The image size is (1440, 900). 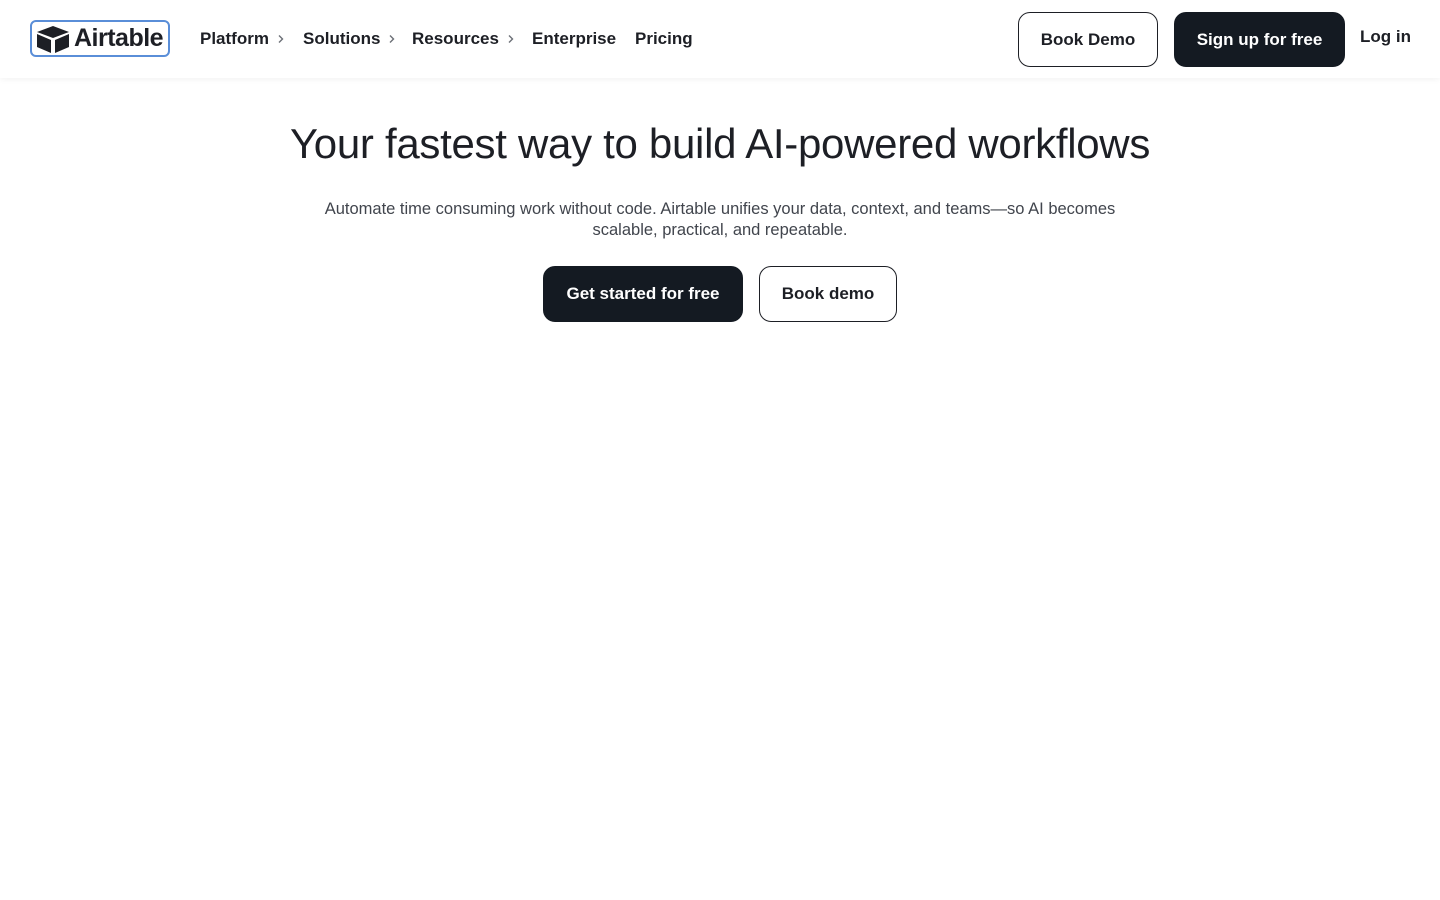 What do you see at coordinates (53, 39) in the screenshot?
I see `airtable-cube-icon` at bounding box center [53, 39].